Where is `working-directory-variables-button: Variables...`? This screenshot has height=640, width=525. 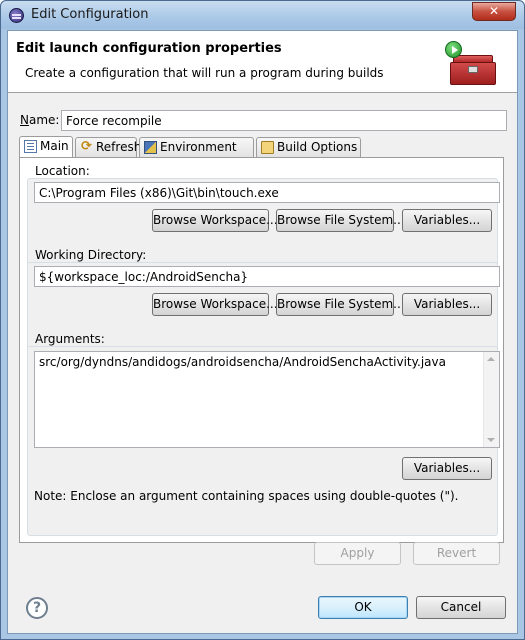
working-directory-variables-button: Variables... is located at coordinates (447, 304).